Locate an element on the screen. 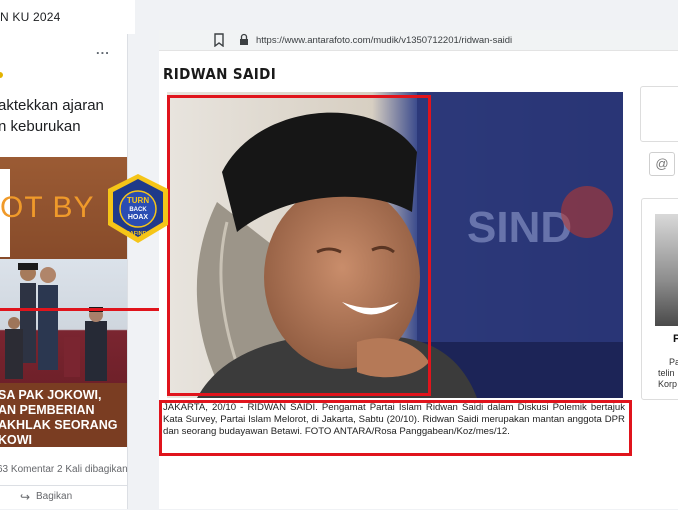 The image size is (678, 510). post-stats: 63 Komentar 2 Kali dibagikan is located at coordinates (64, 469).